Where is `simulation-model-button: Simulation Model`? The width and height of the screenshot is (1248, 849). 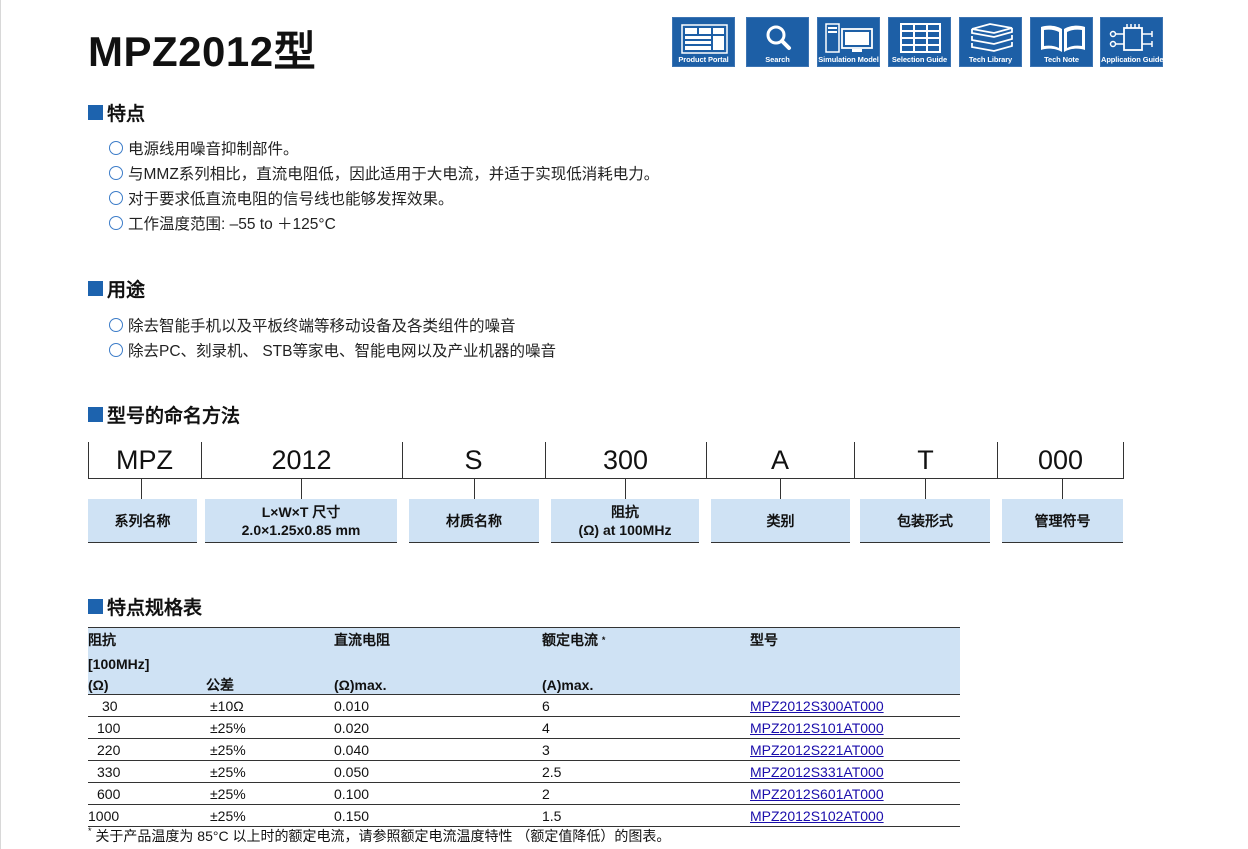 simulation-model-button: Simulation Model is located at coordinates (848, 42).